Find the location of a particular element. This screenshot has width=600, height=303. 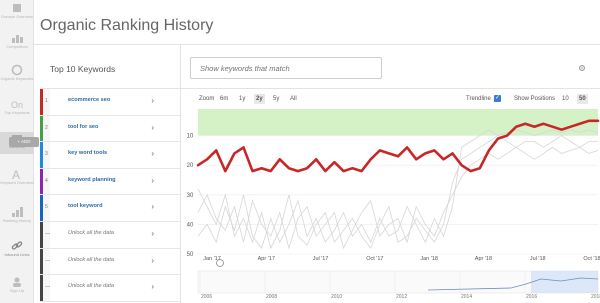

keyword-row: 3 key word tools › is located at coordinates (110, 155).